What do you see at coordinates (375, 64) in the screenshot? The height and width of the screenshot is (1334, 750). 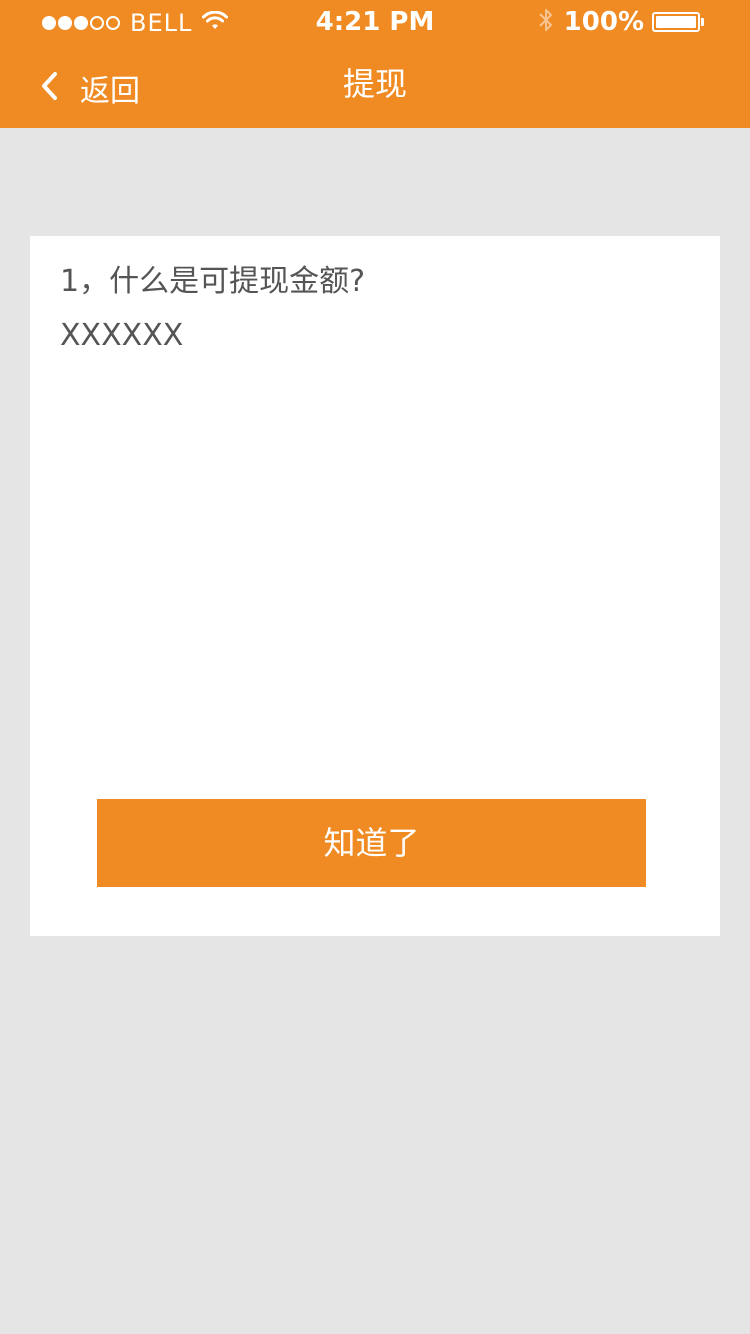 I see `header-bar: BELL 4:21 PM 100% 返回 提现` at bounding box center [375, 64].